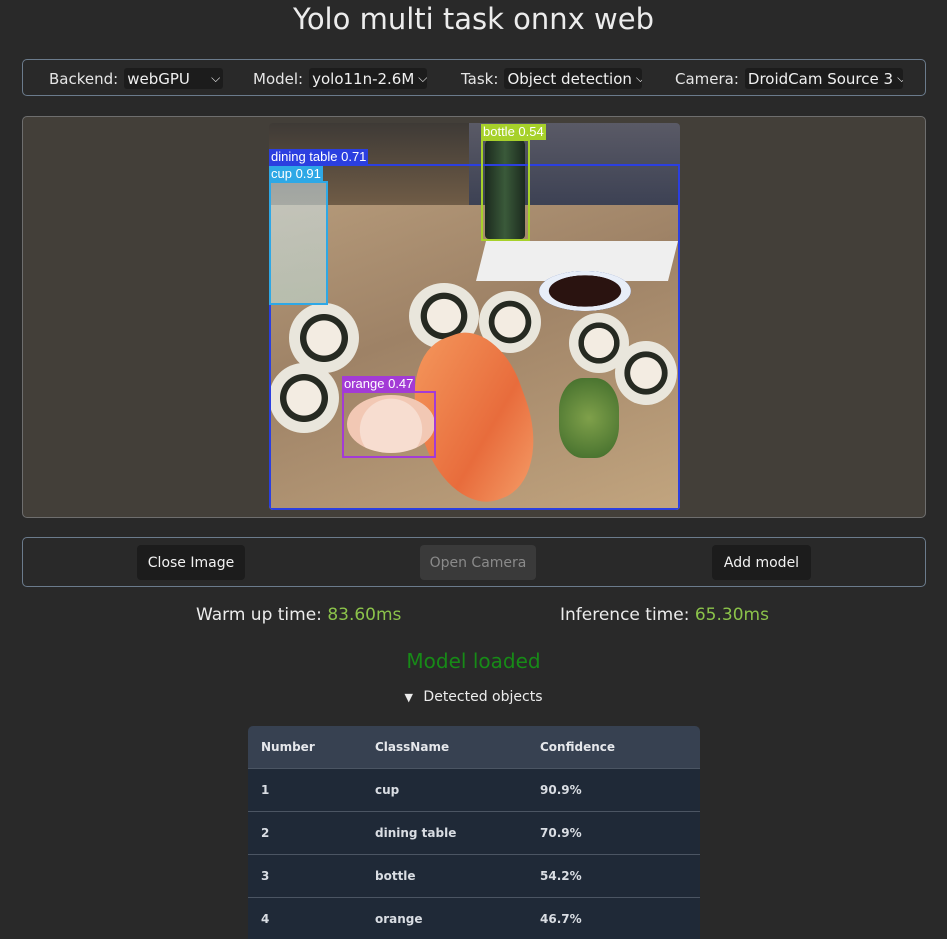 The width and height of the screenshot is (947, 939). Describe the element at coordinates (408, 697) in the screenshot. I see `triangle-down-icon: ▼` at that location.